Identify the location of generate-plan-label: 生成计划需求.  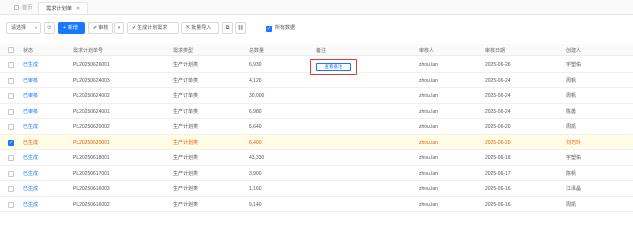
(152, 28).